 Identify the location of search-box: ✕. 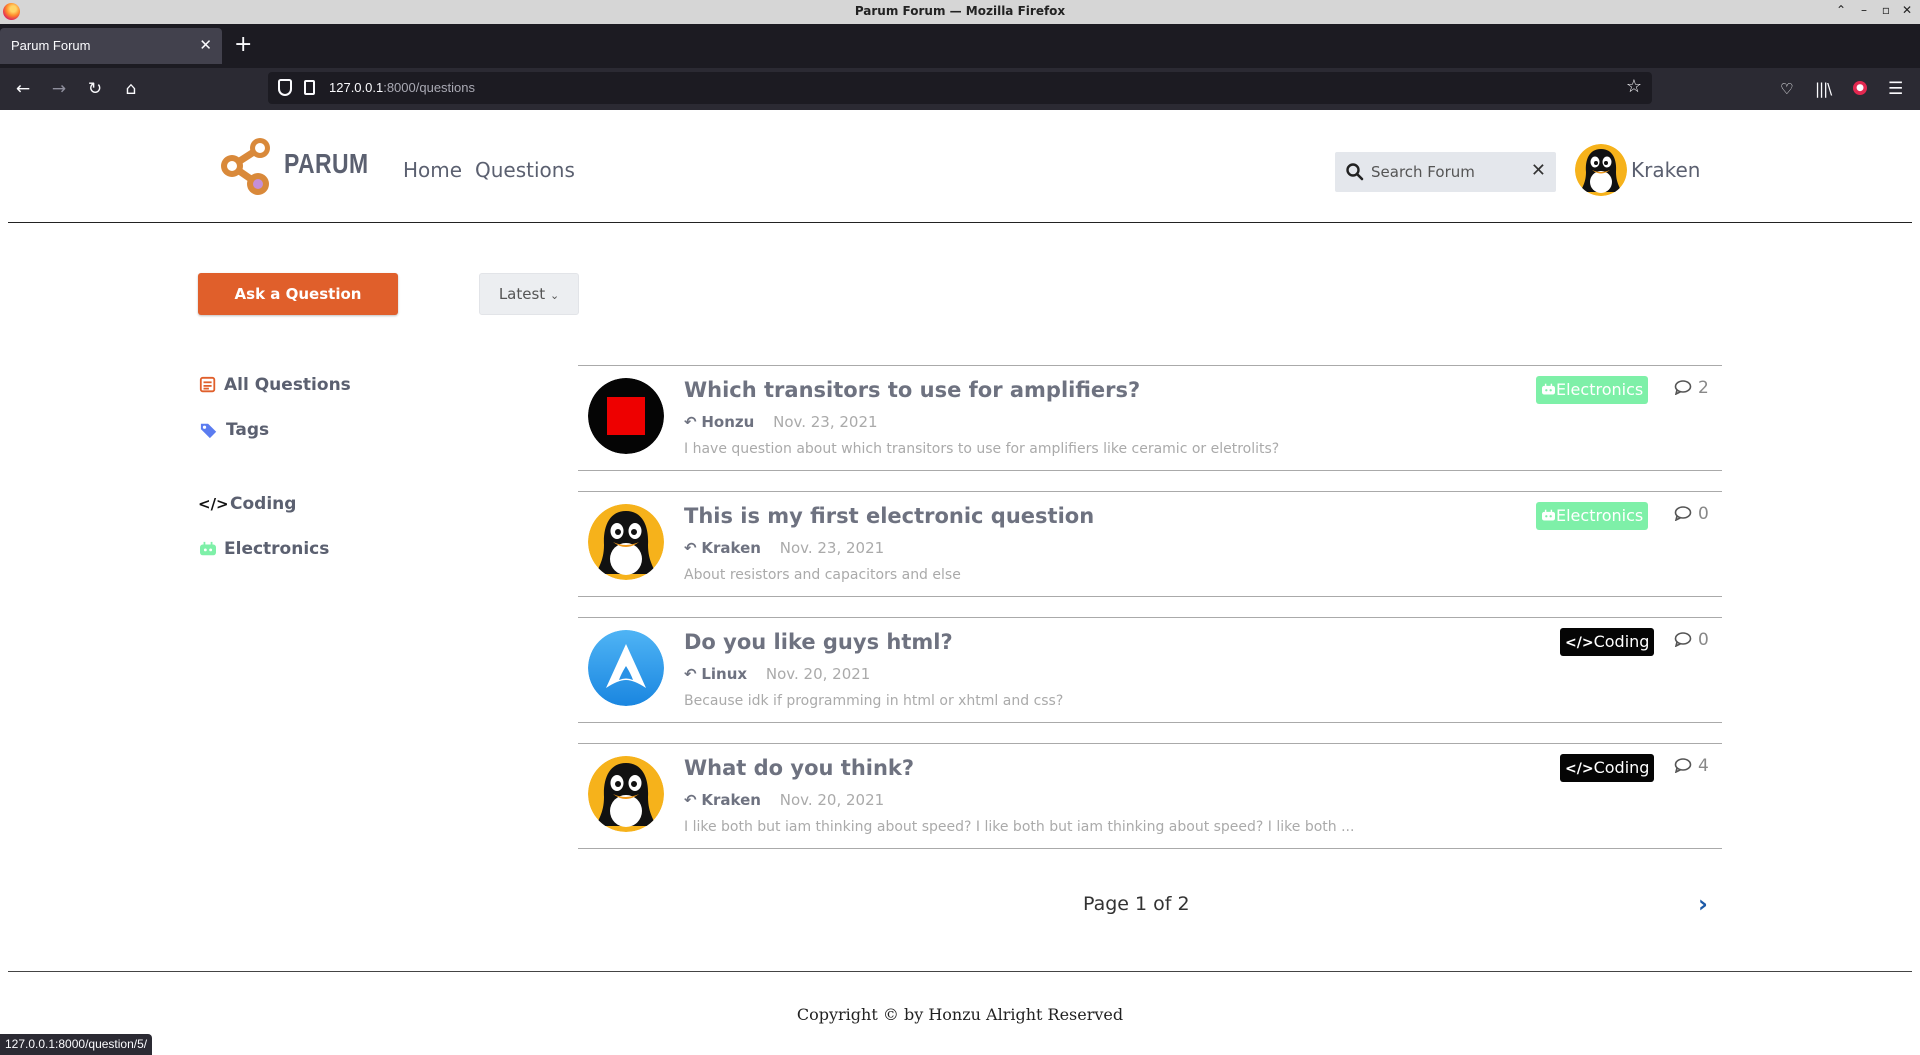
(1445, 172).